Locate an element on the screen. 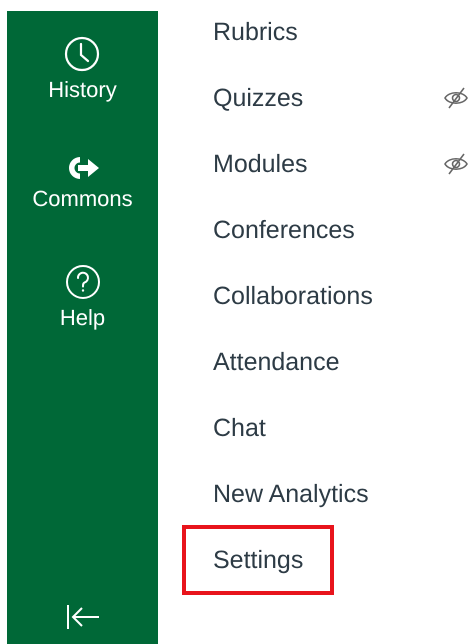 This screenshot has width=472, height=644. course-nav-link: New Analytics is located at coordinates (291, 494).